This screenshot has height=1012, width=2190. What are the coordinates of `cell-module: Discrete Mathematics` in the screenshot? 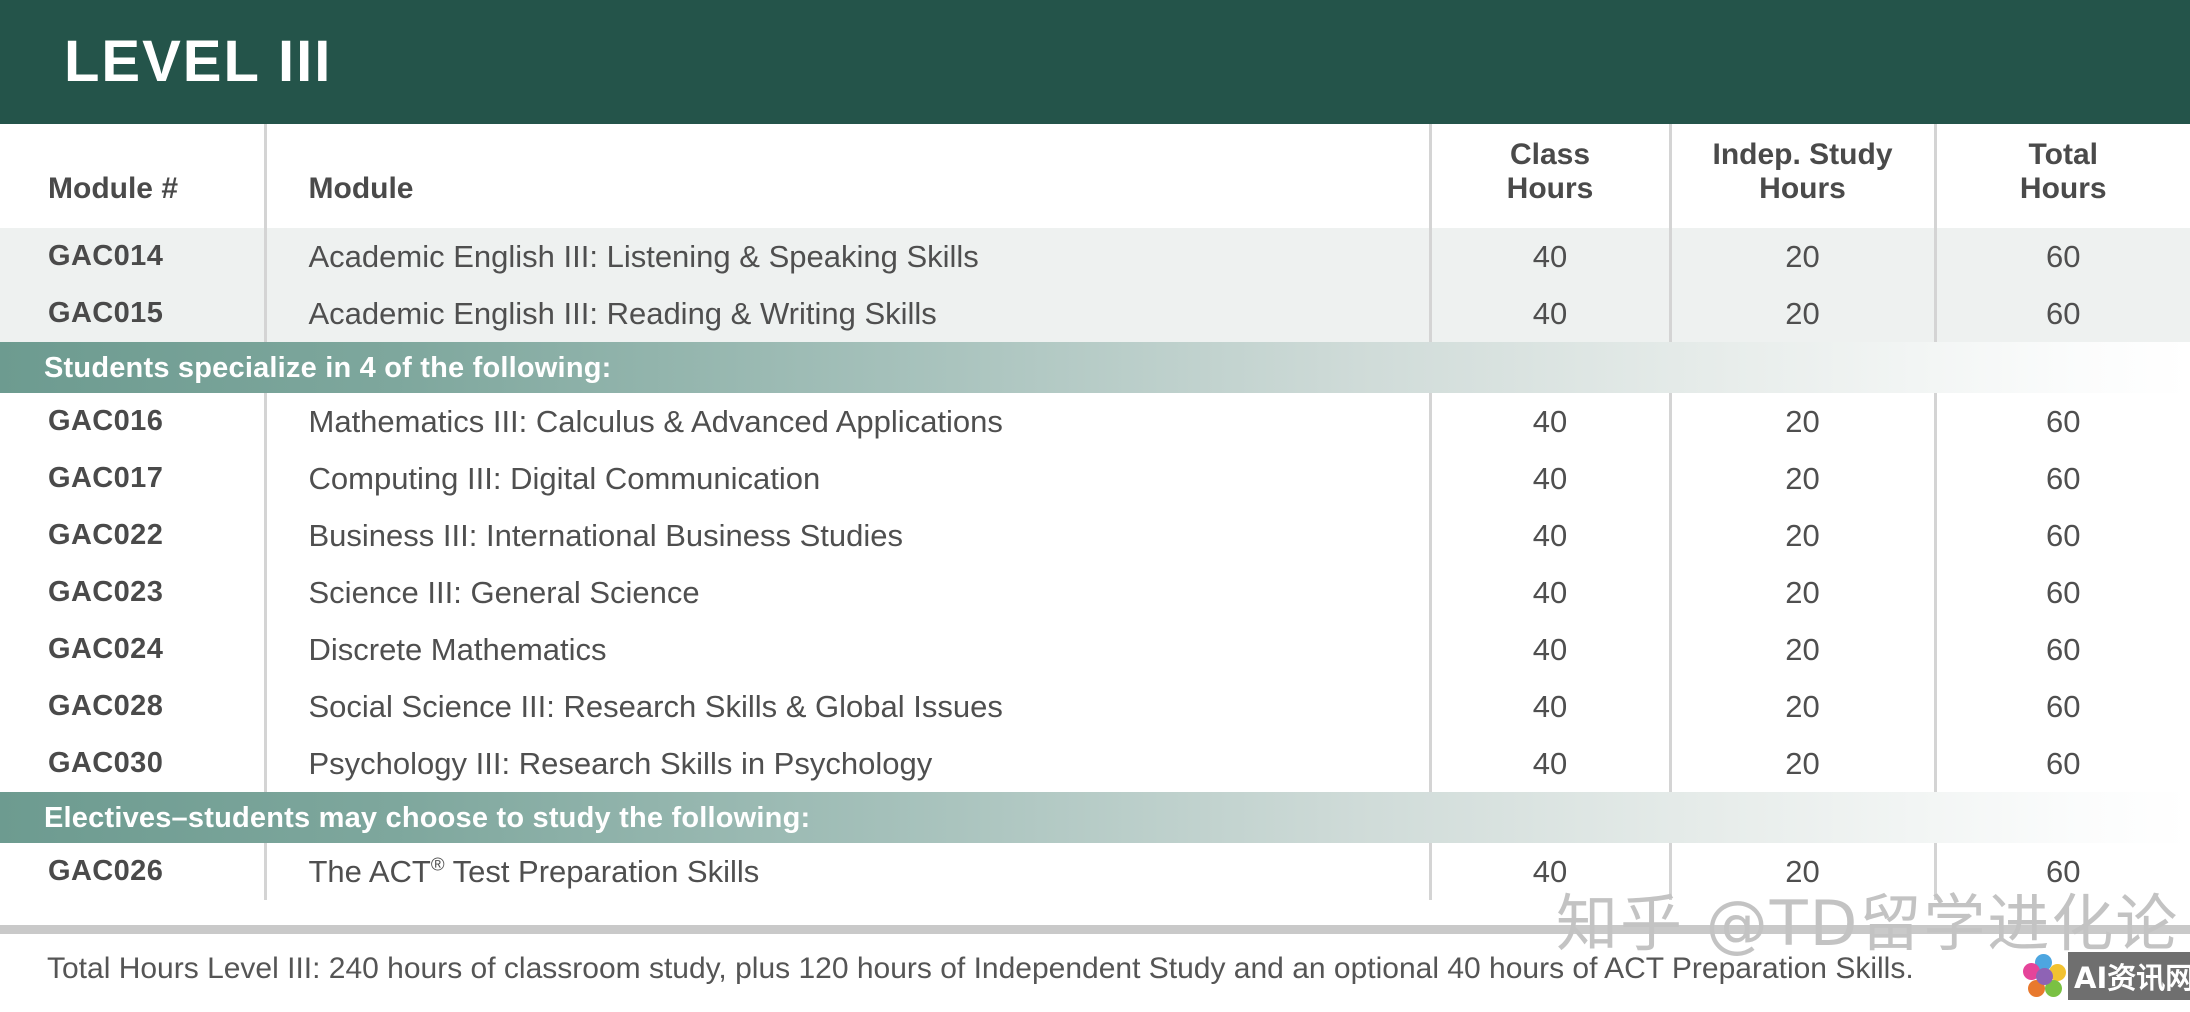 It's located at (846, 650).